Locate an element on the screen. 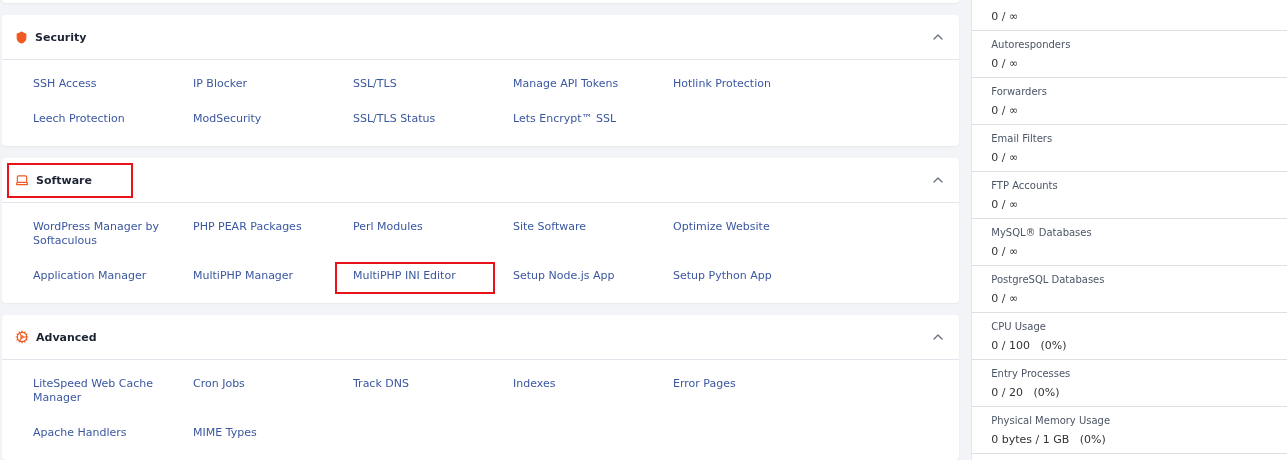 Image resolution: width=1287 pixels, height=460 pixels. tool-link: WordPress Manager by Softaculous is located at coordinates (95, 236).